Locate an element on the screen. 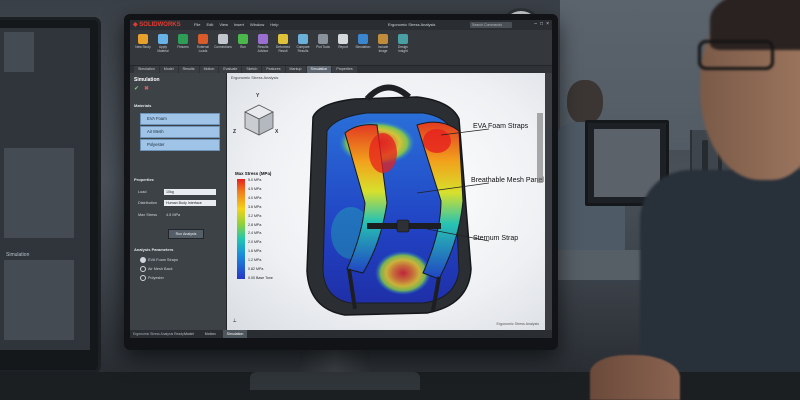 The height and width of the screenshot is (400, 800). command-tab: Motion is located at coordinates (209, 69).